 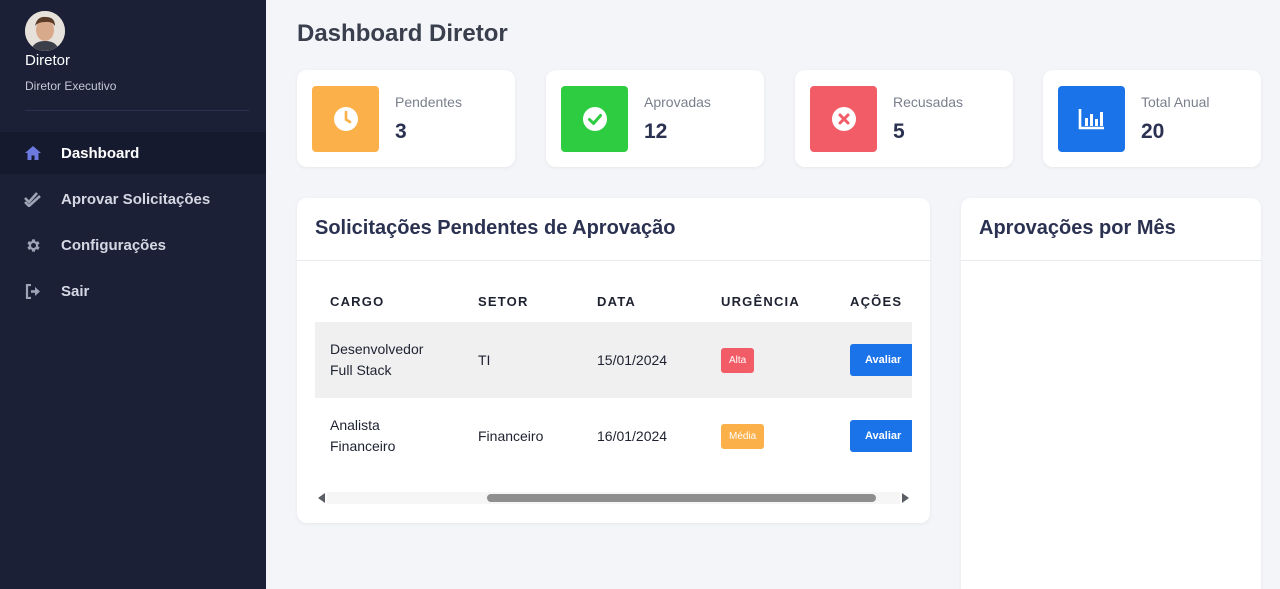 I want to click on column-header-data: DATA, so click(x=616, y=301).